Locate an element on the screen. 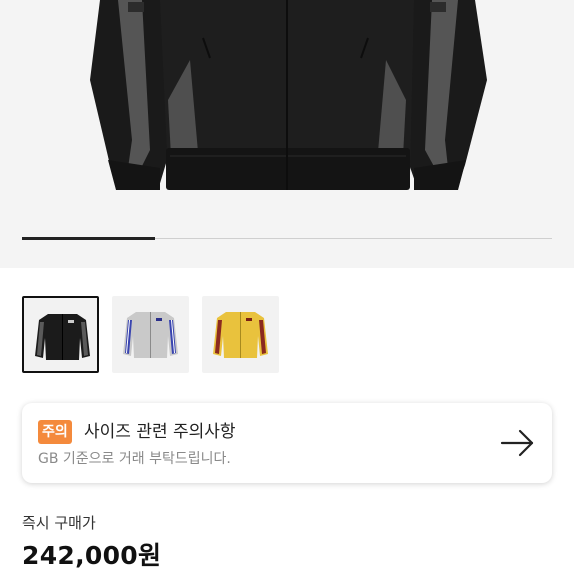  carousel-progress-track is located at coordinates (287, 238).